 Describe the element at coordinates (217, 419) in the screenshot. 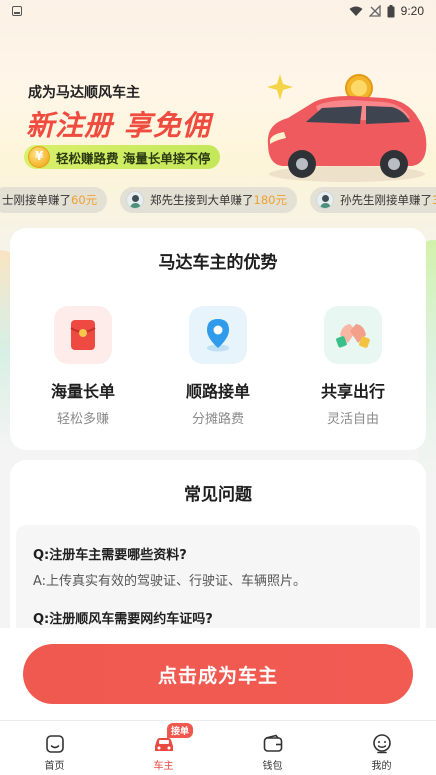

I see `advantage-sub: 分摊路费` at that location.